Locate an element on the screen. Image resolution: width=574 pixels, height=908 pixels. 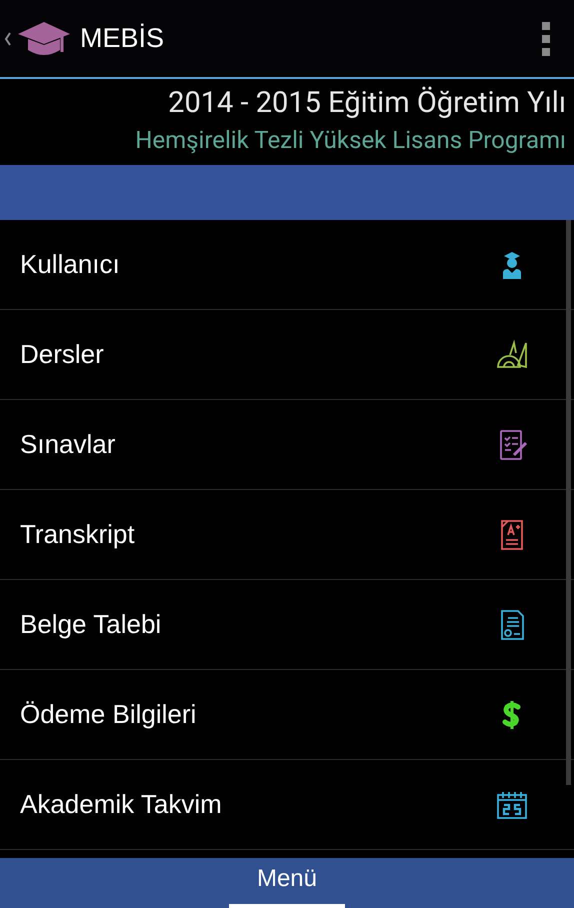
program-name: Hemşirelik Tezli Yüksek Lisans Programı is located at coordinates (350, 140).